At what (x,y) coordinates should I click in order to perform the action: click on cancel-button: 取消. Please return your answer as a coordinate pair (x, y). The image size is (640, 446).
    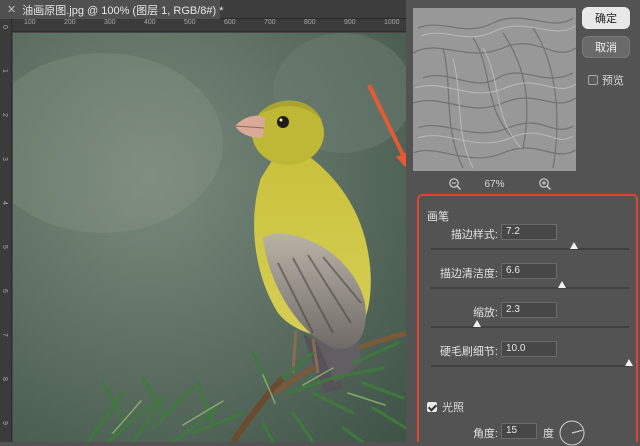
    Looking at the image, I should click on (606, 47).